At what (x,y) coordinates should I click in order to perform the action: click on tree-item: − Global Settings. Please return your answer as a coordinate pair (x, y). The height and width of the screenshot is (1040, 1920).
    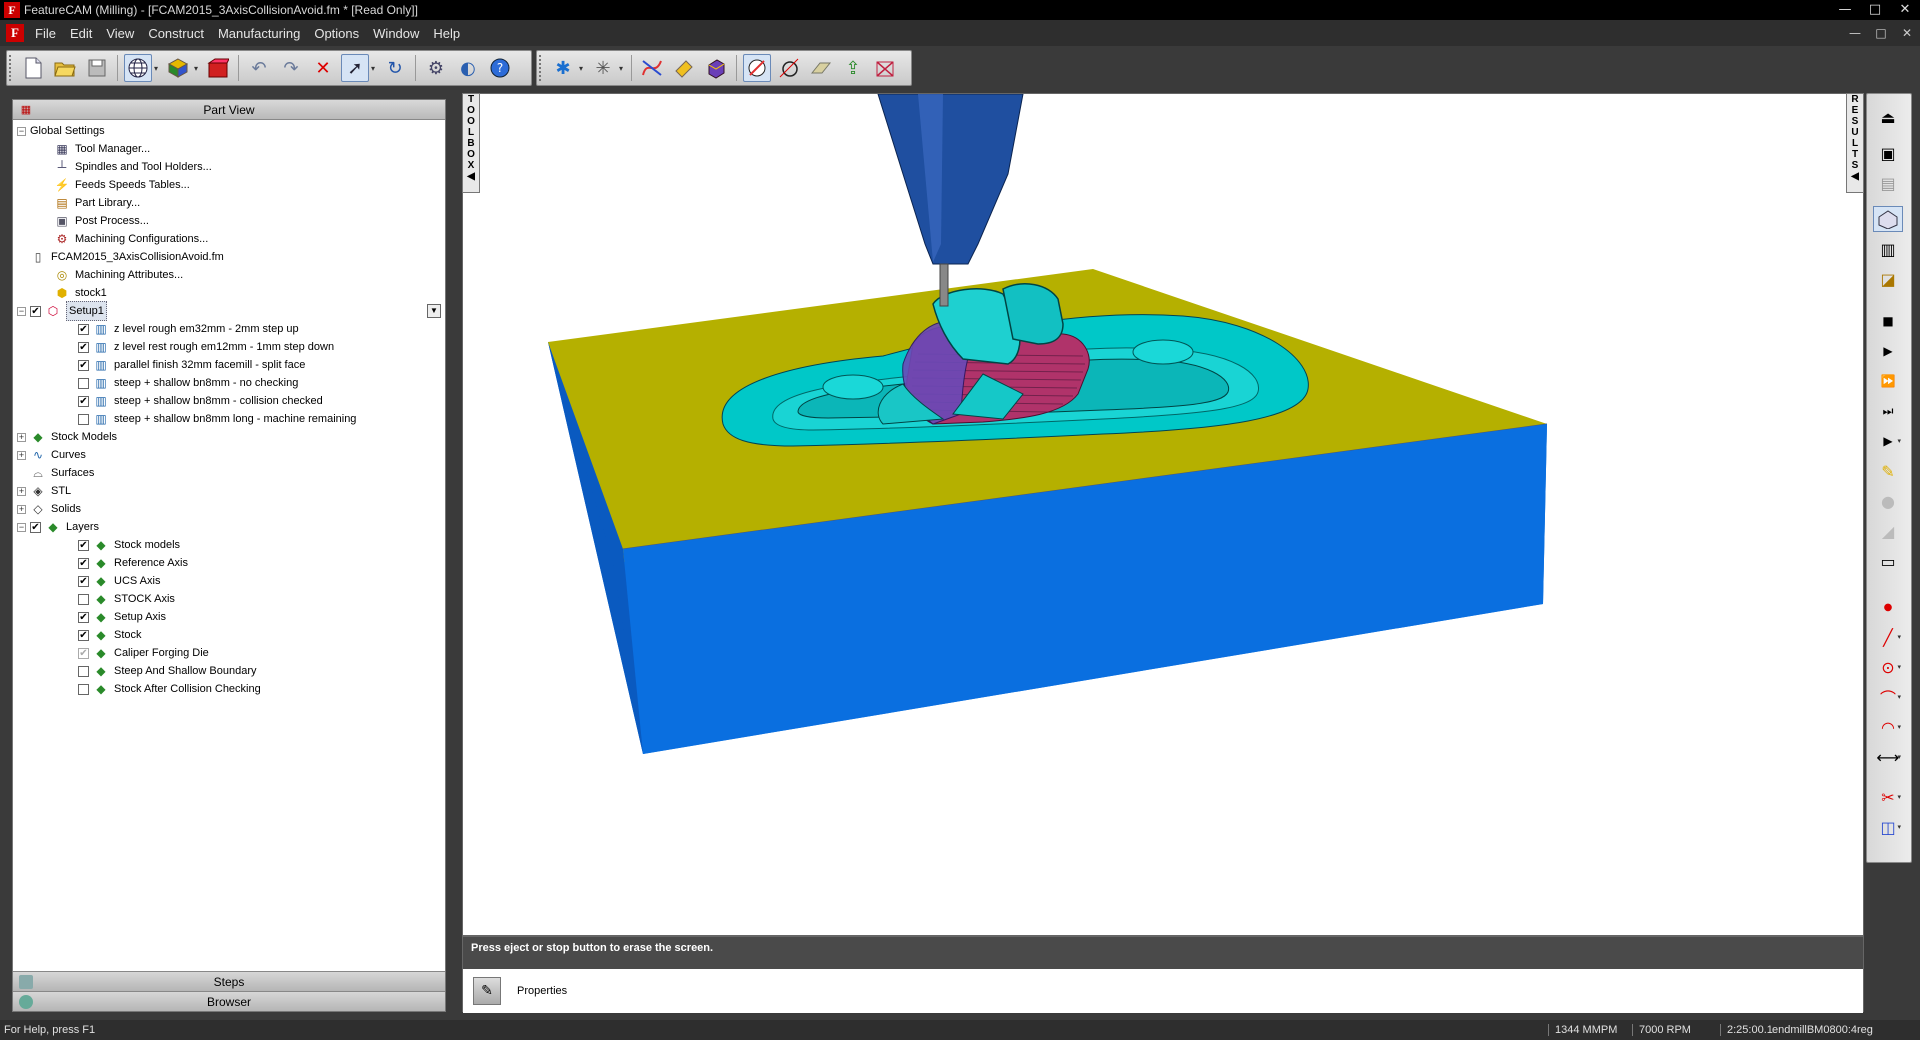
    Looking at the image, I should click on (229, 131).